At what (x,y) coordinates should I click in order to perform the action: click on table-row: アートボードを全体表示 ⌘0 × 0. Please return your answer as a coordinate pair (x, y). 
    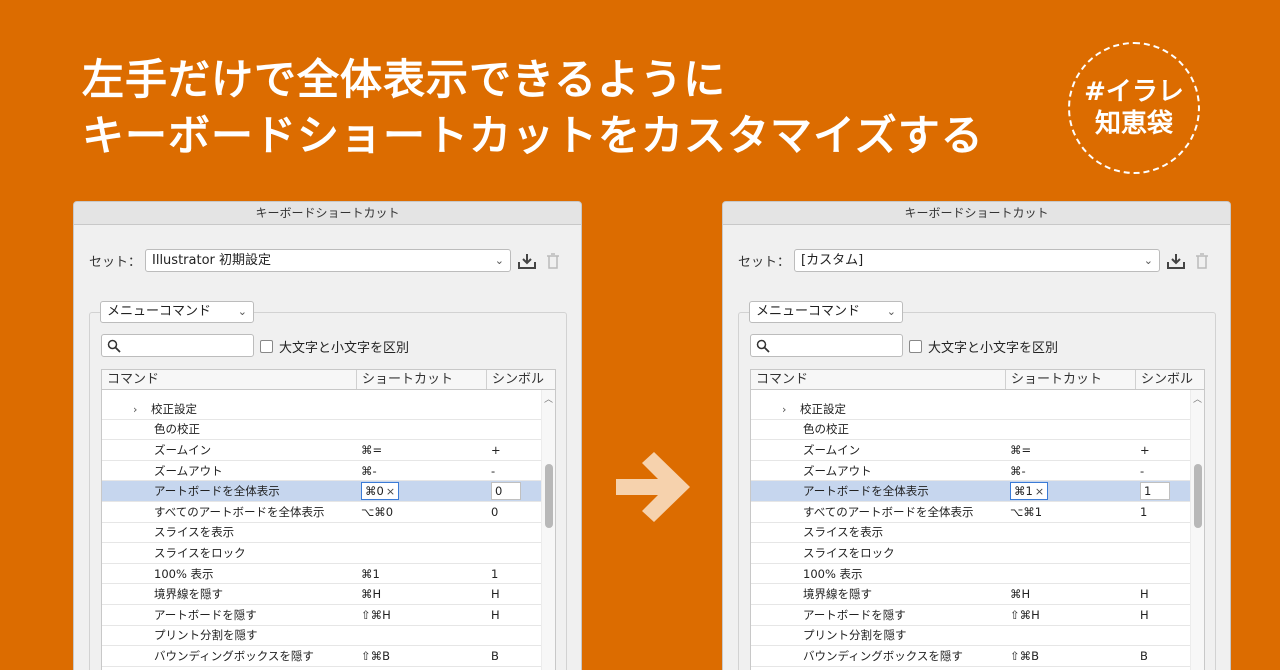
    Looking at the image, I should click on (322, 491).